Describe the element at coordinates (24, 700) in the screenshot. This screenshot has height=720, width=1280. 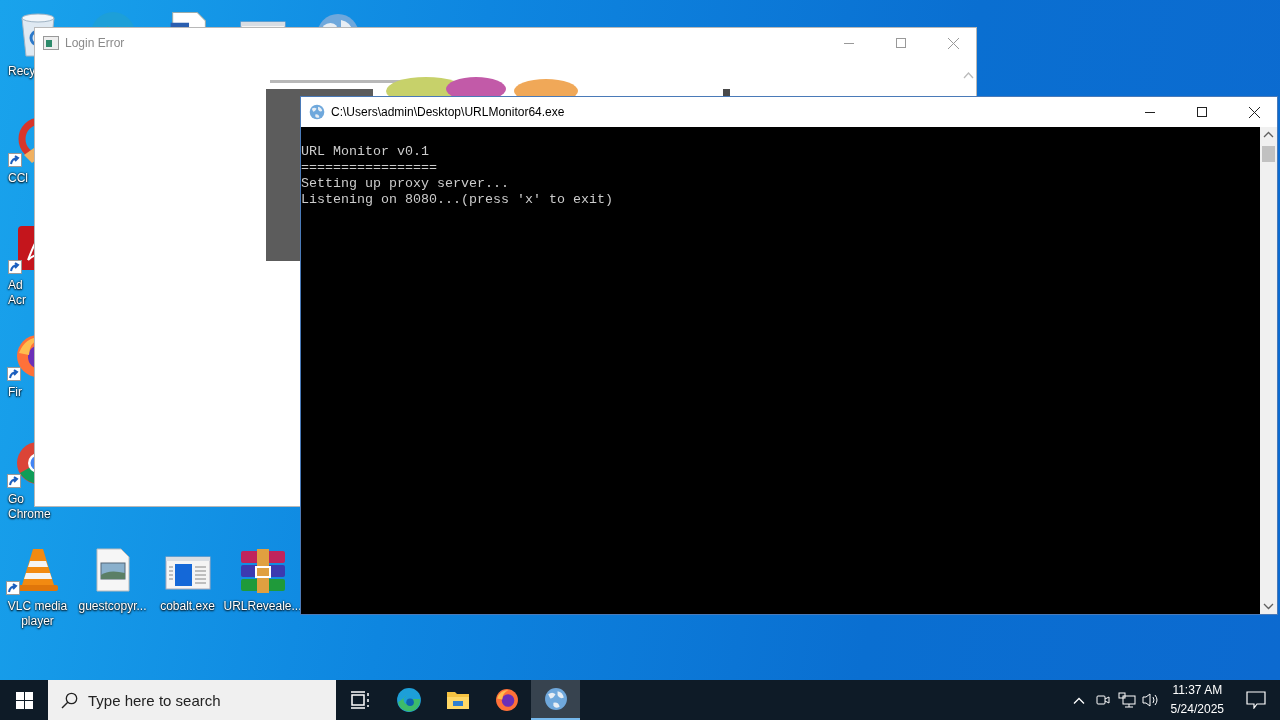
I see `windows-logo-icon` at that location.